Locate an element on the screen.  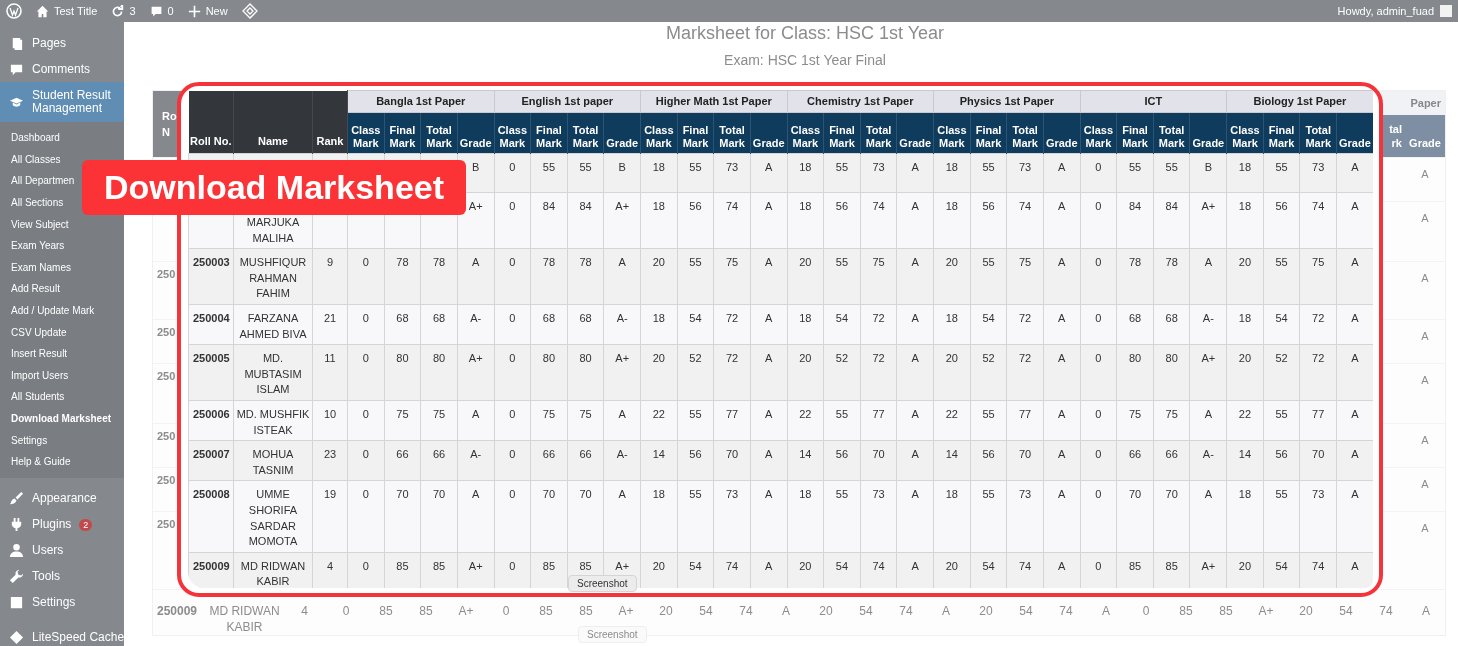
submenu-item: Add / Update Mark is located at coordinates (53, 311).